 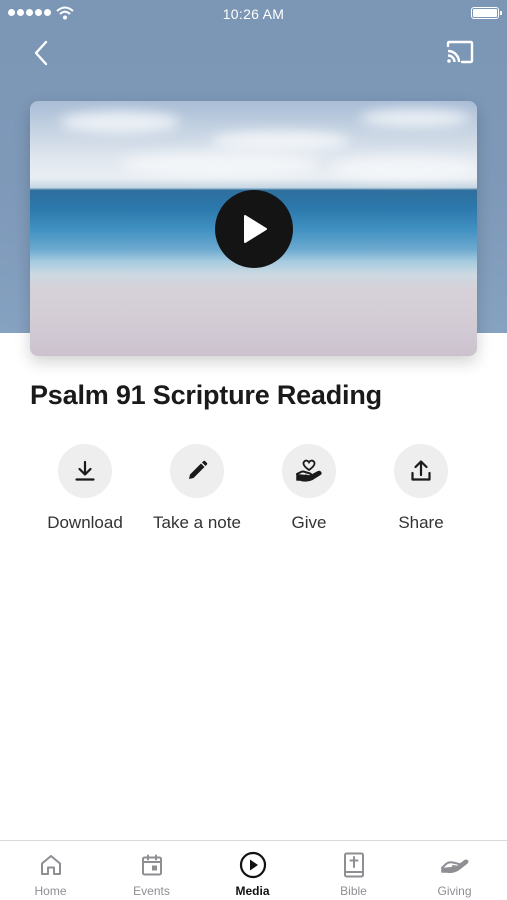 What do you see at coordinates (151, 891) in the screenshot?
I see `tab-events-label: Events` at bounding box center [151, 891].